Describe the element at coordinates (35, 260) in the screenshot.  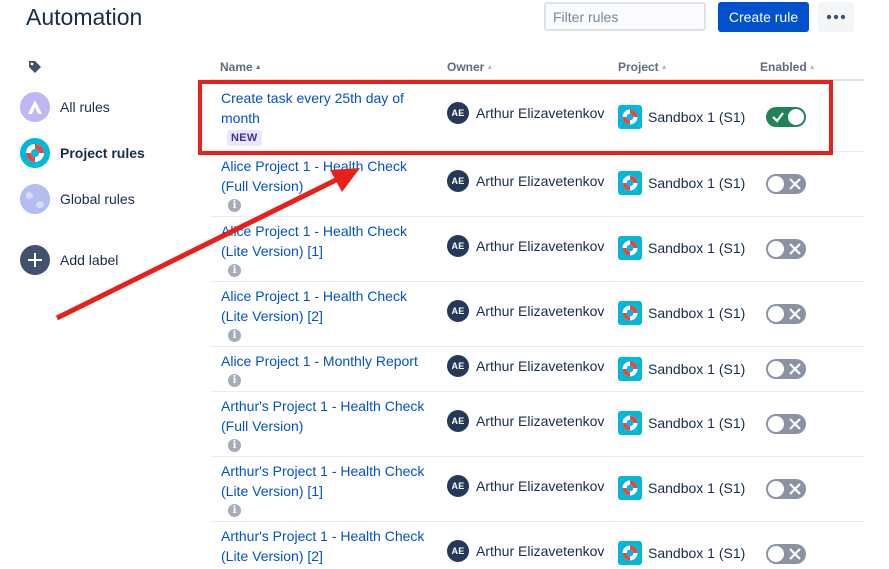
I see `plus-icon` at that location.